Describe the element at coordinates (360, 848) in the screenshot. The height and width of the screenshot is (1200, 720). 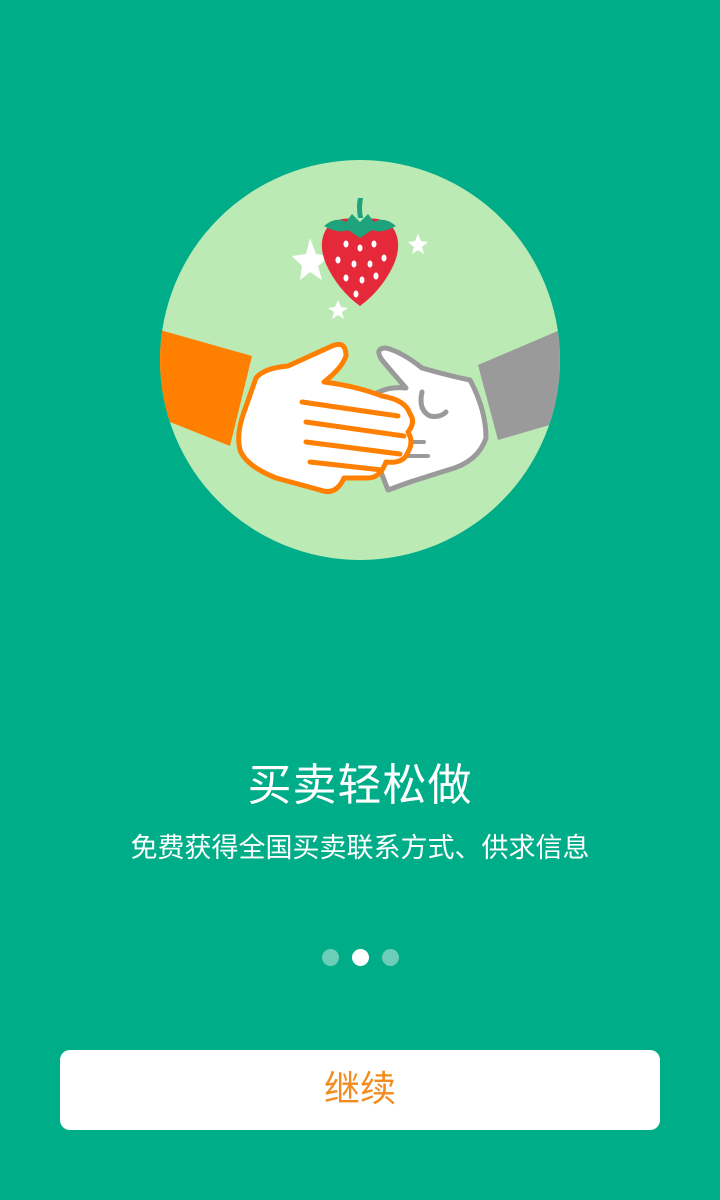
I see `onboarding-subtitle: 免费获得全国买卖联系方式、供求信息` at that location.